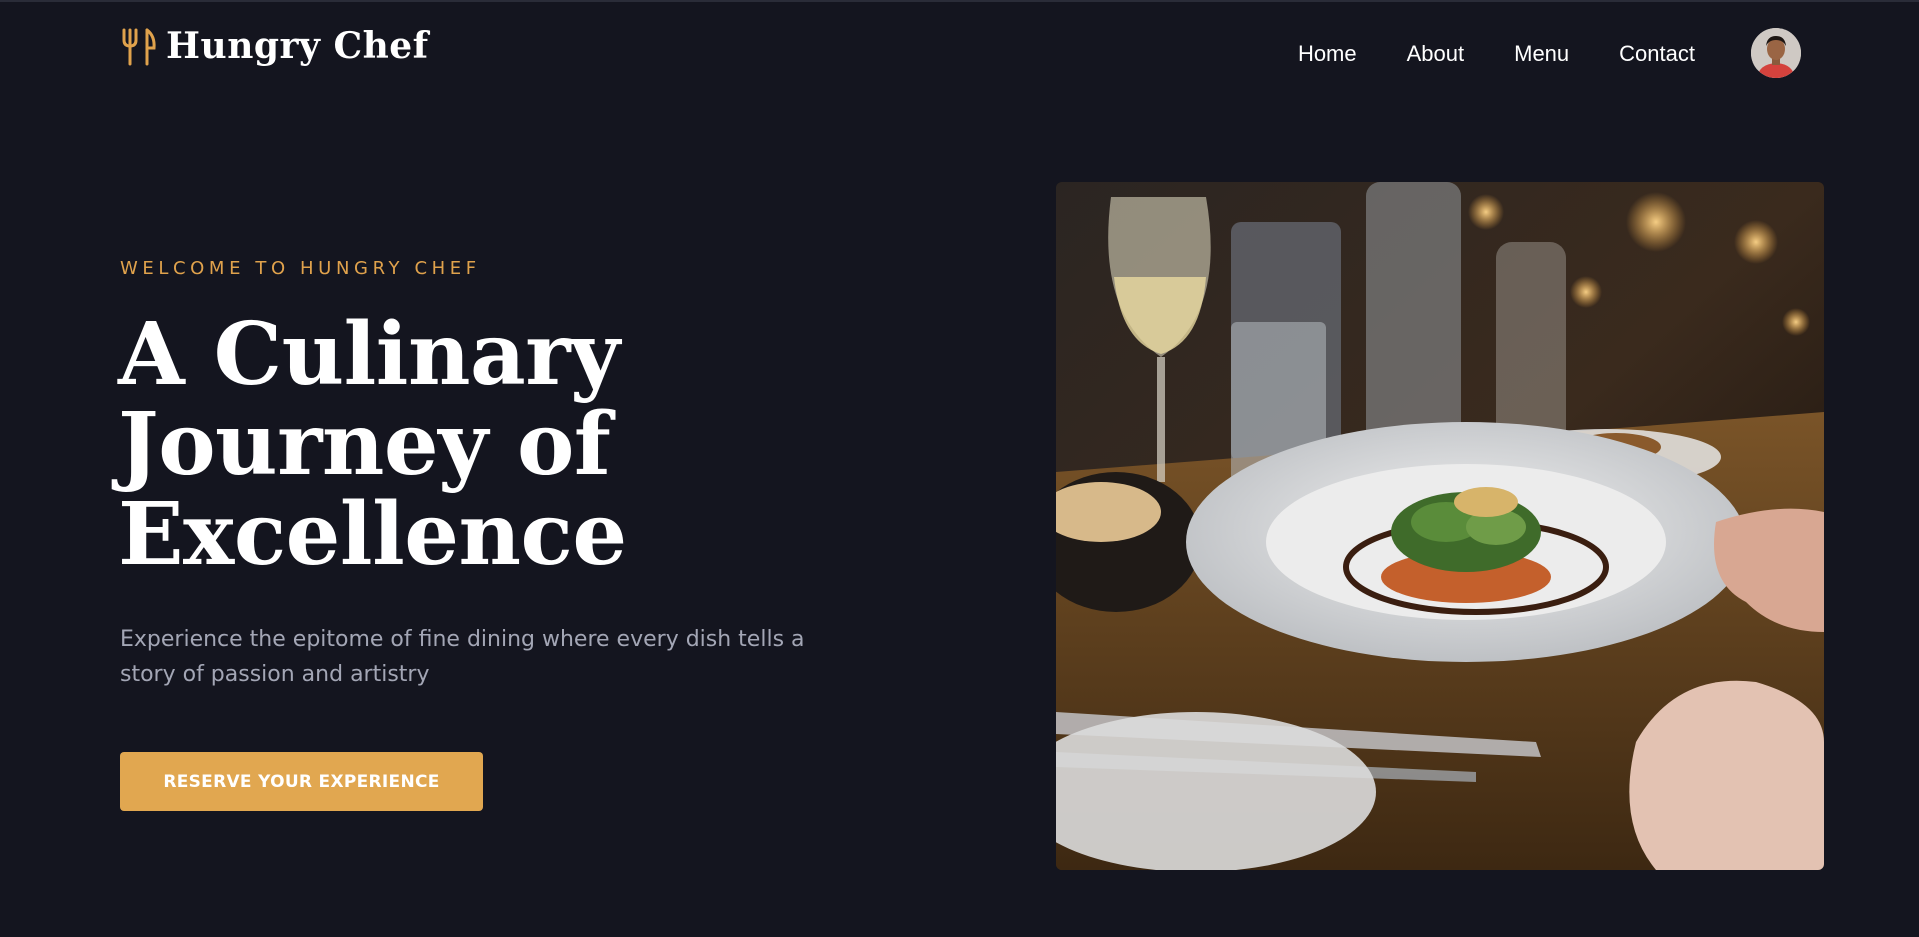 The height and width of the screenshot is (937, 1919). I want to click on hero-title-line-2: Journey of, so click(364, 444).